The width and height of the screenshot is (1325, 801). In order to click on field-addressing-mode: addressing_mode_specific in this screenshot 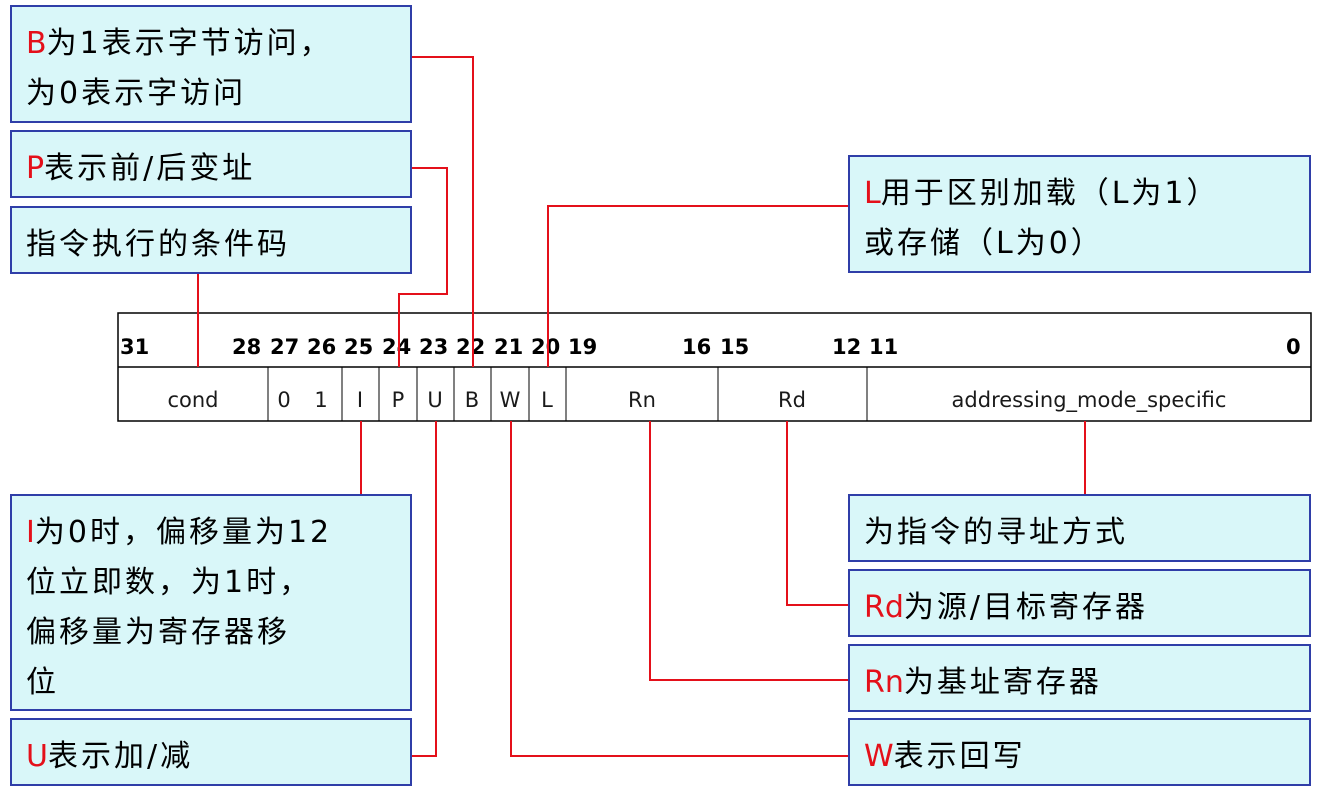, I will do `click(1089, 400)`.